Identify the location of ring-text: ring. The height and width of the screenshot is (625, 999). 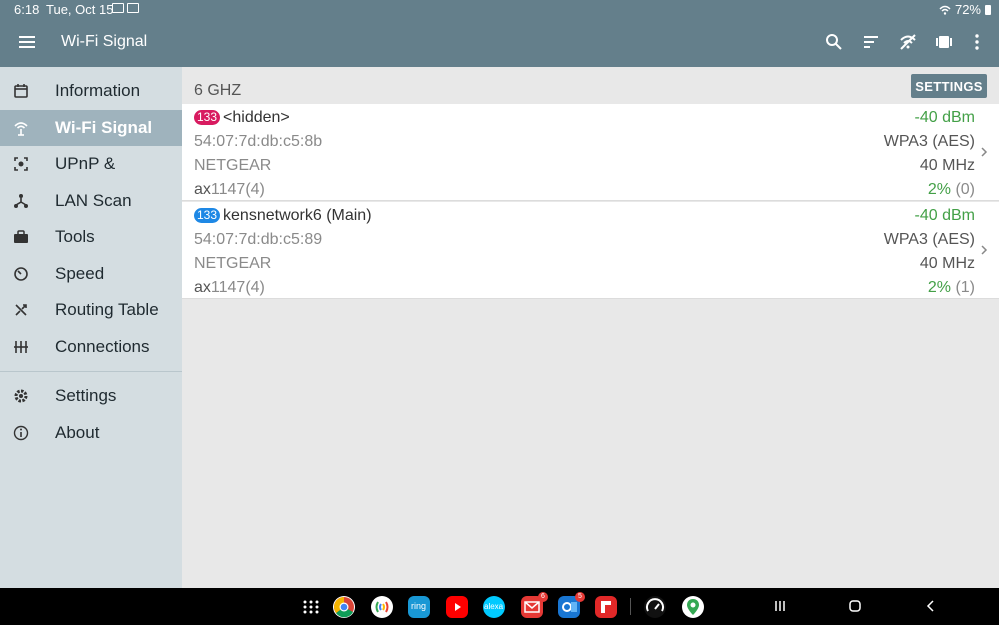
(419, 606).